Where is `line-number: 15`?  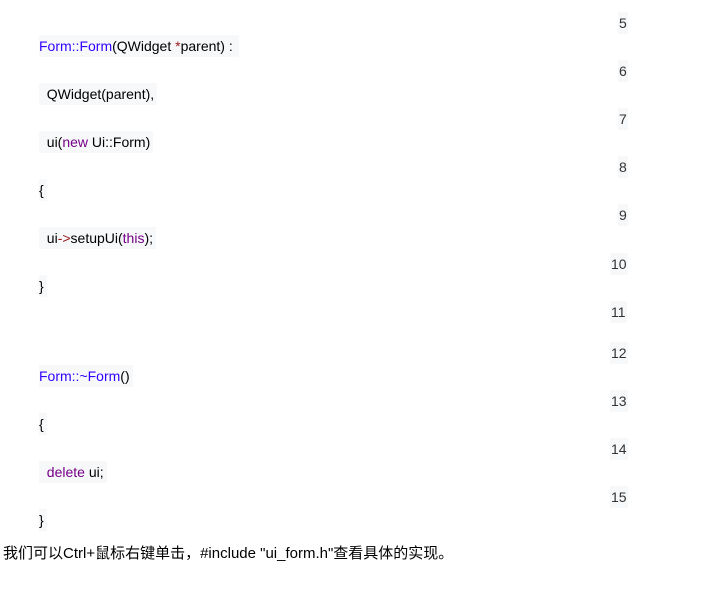 line-number: 15 is located at coordinates (619, 497).